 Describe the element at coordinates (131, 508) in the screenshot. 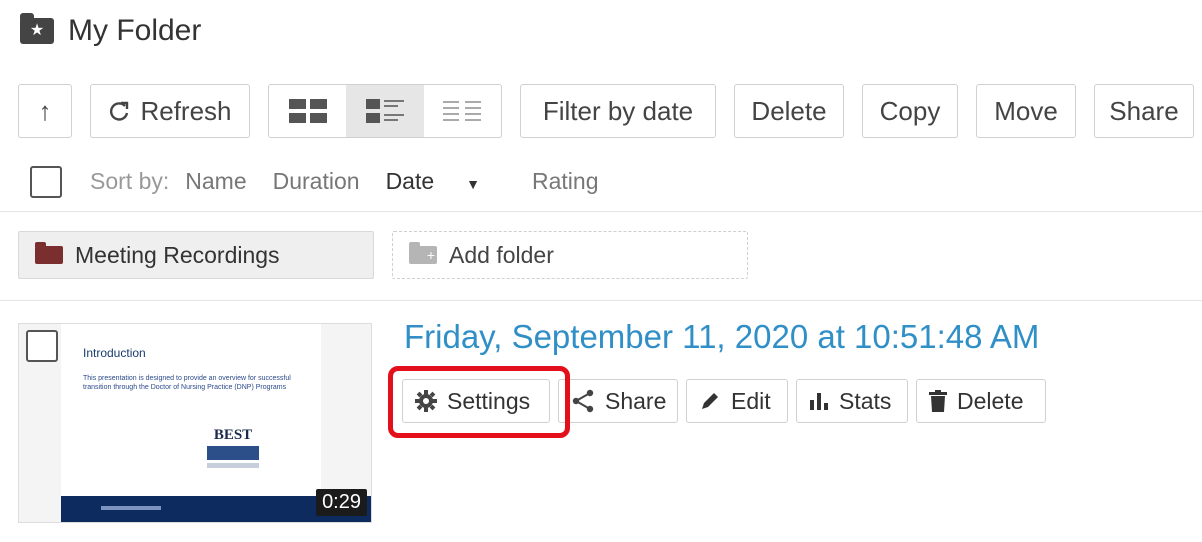

I see `university-logo` at that location.